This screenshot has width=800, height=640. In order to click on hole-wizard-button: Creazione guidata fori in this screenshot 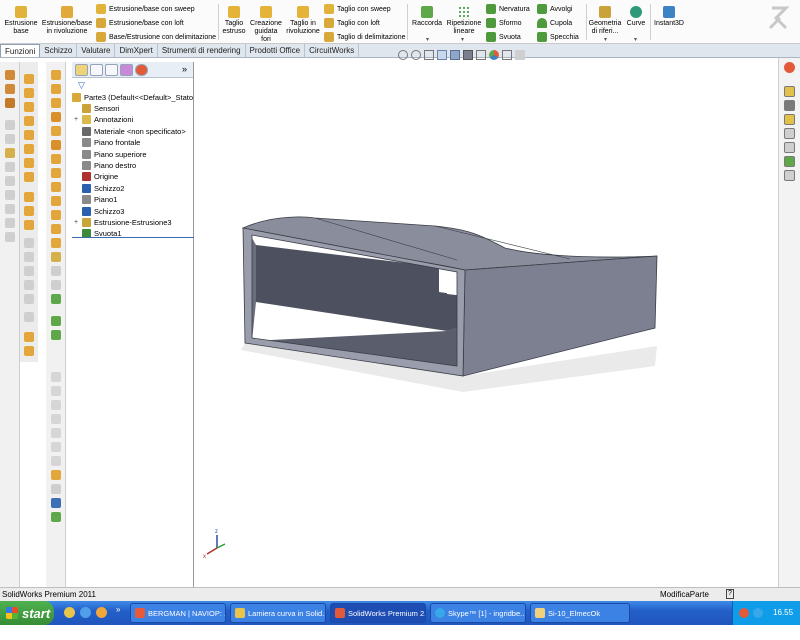, I will do `click(266, 25)`.